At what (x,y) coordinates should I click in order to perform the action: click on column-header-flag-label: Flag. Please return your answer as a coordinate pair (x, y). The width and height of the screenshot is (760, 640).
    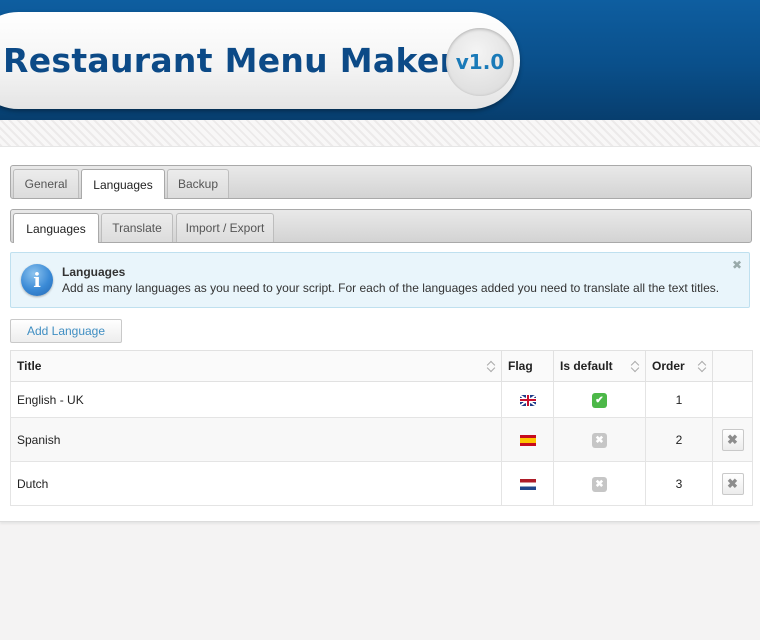
    Looking at the image, I should click on (520, 366).